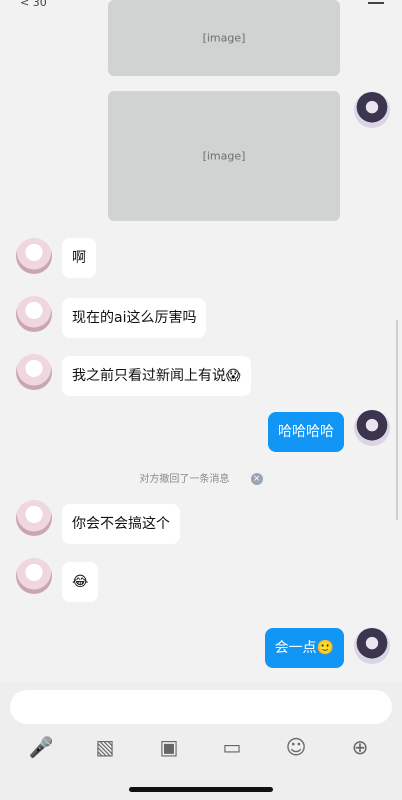 Image resolution: width=402 pixels, height=800 pixels. Describe the element at coordinates (80, 582) in the screenshot. I see `message-bubble: 😂` at that location.